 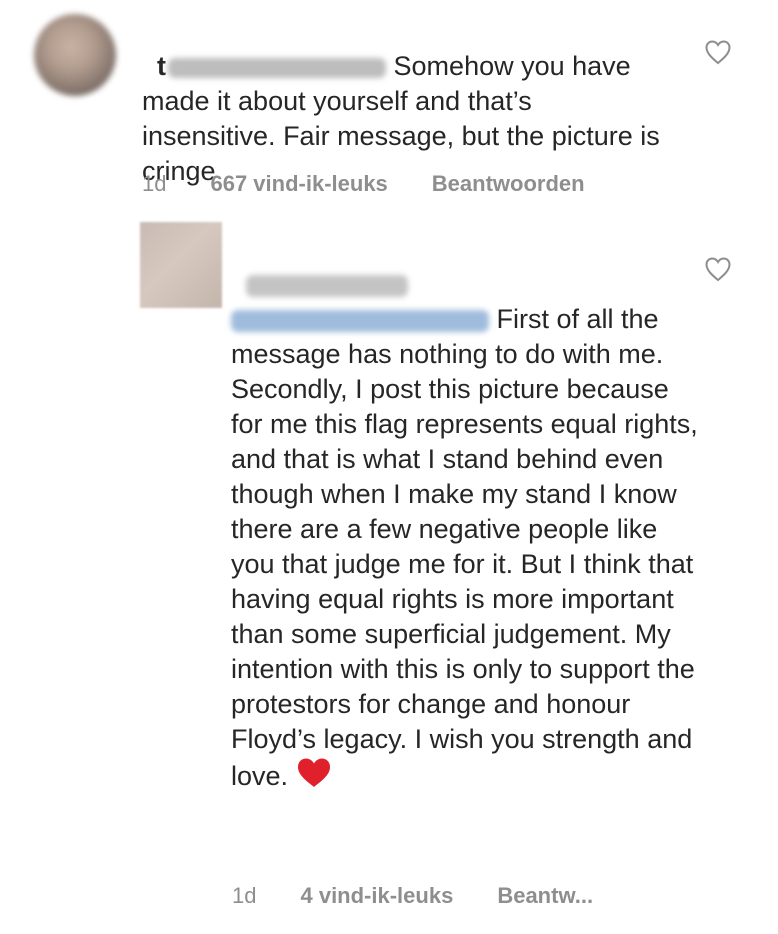 I want to click on commenter-username: t, so click(x=272, y=66).